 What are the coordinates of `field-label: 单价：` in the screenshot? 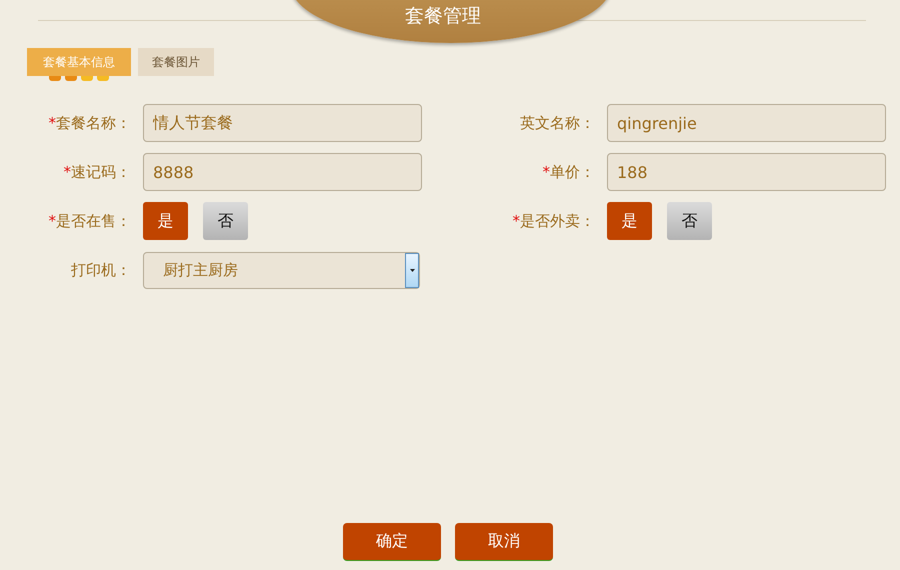 It's located at (572, 172).